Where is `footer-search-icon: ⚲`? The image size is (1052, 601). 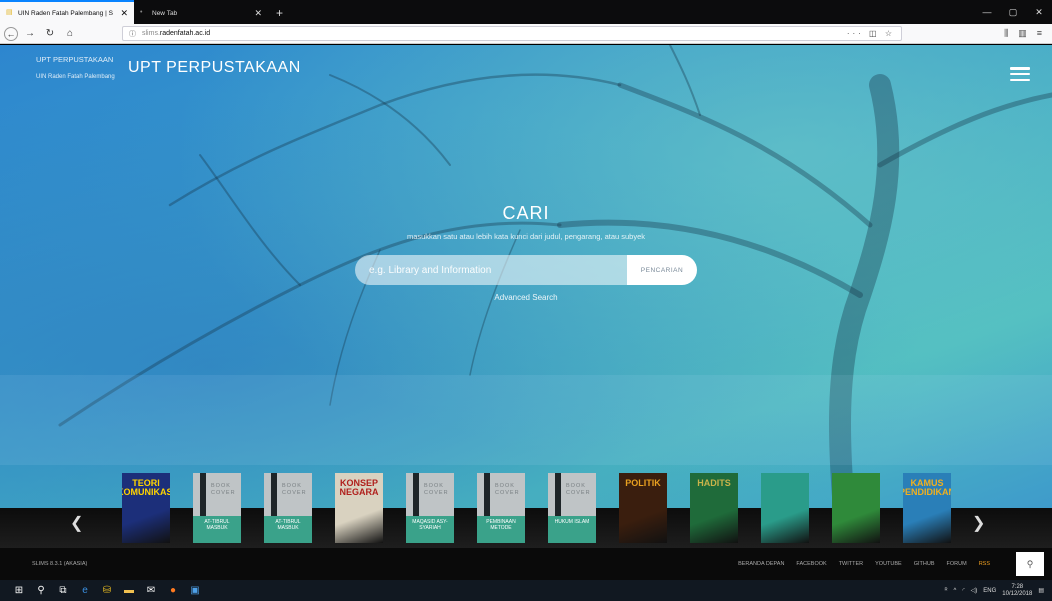
footer-search-icon: ⚲ is located at coordinates (1030, 564).